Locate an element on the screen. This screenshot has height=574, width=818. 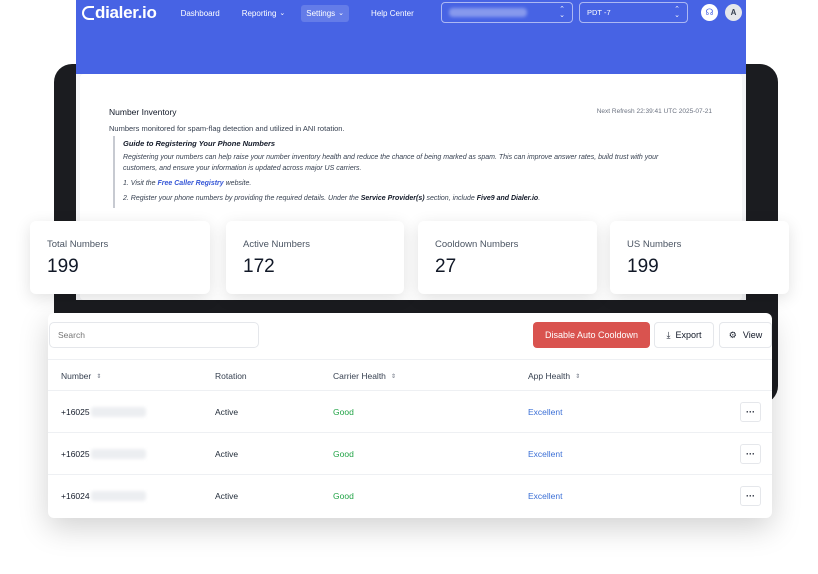
column-carrier-health: Carrier Health ⇕ is located at coordinates (364, 376).